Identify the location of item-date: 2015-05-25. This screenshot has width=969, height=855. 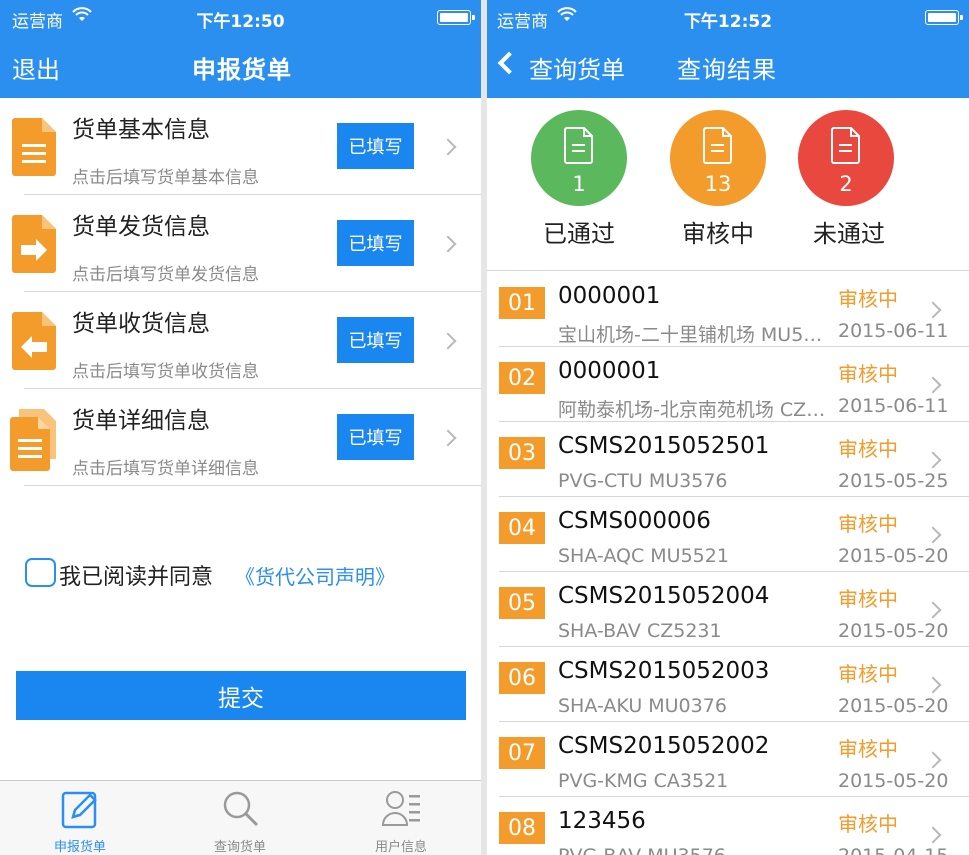
(893, 481).